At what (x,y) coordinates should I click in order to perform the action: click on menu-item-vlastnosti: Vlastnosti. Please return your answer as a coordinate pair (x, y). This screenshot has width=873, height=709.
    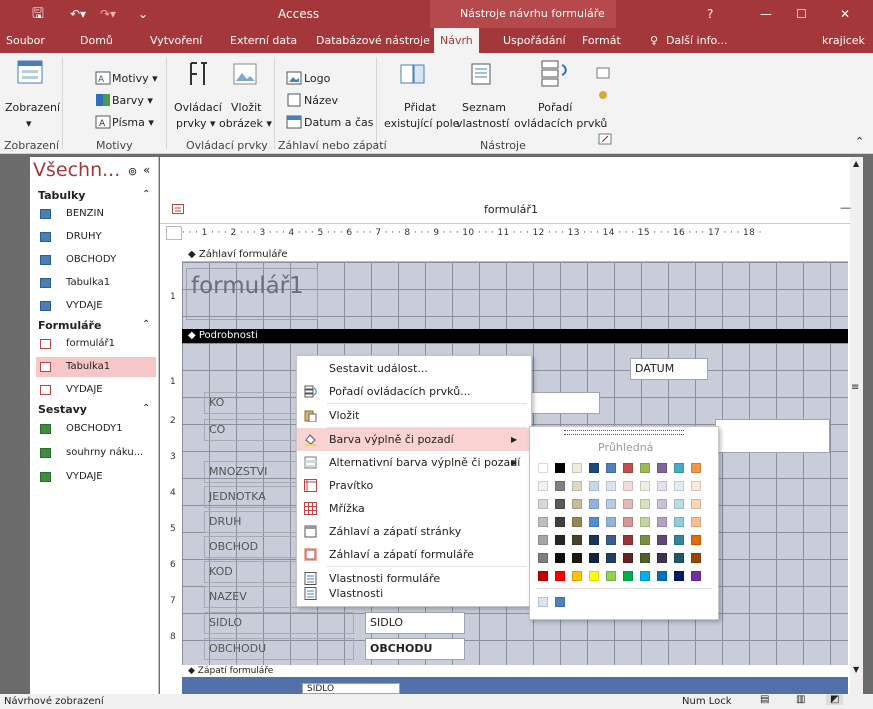
    Looking at the image, I should click on (413, 593).